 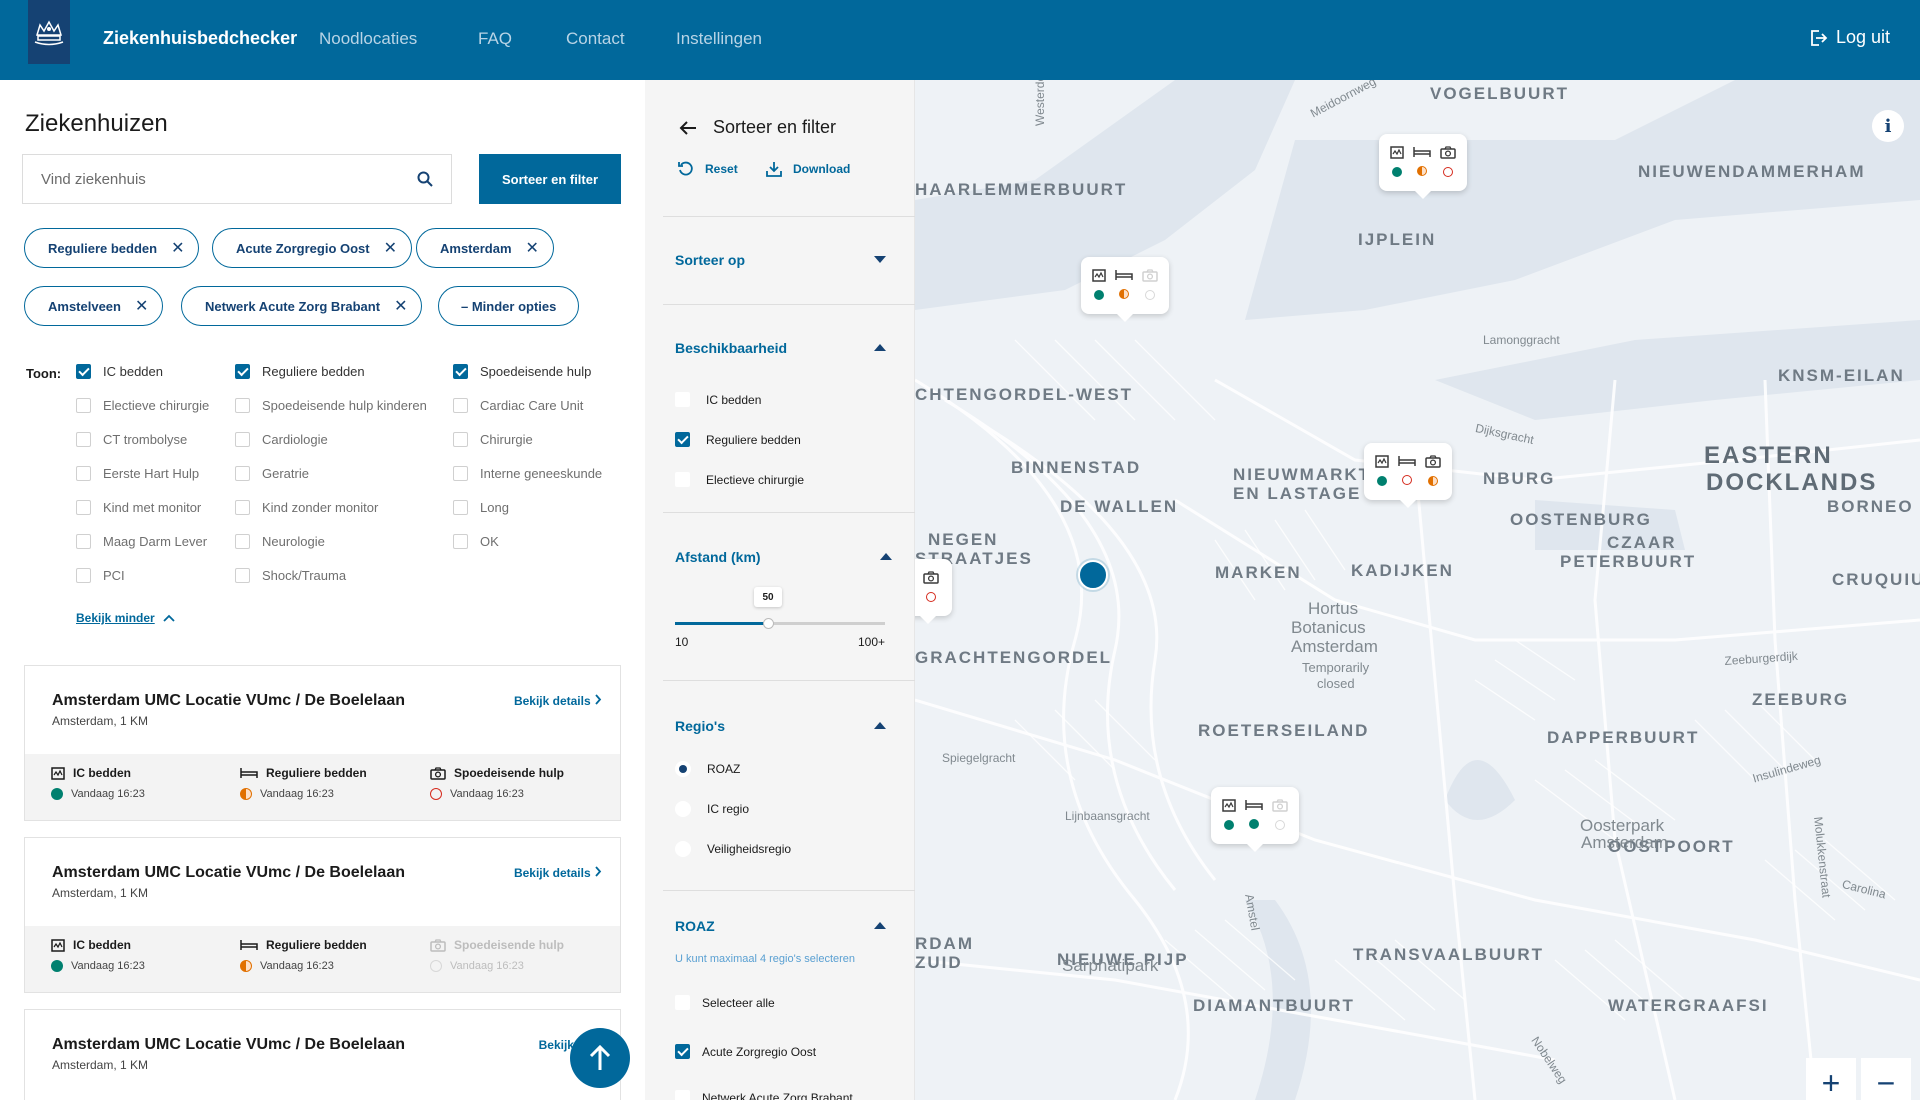 What do you see at coordinates (131, 439) in the screenshot?
I see `filter-checkbox: CT trombolyse` at bounding box center [131, 439].